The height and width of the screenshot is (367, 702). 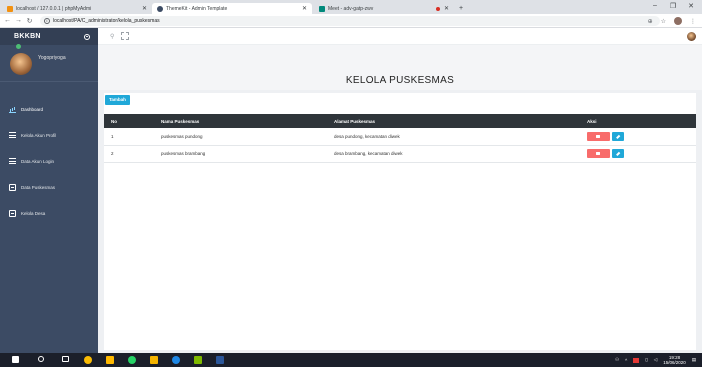 I want to click on network-icon: ▯, so click(x=646, y=360).